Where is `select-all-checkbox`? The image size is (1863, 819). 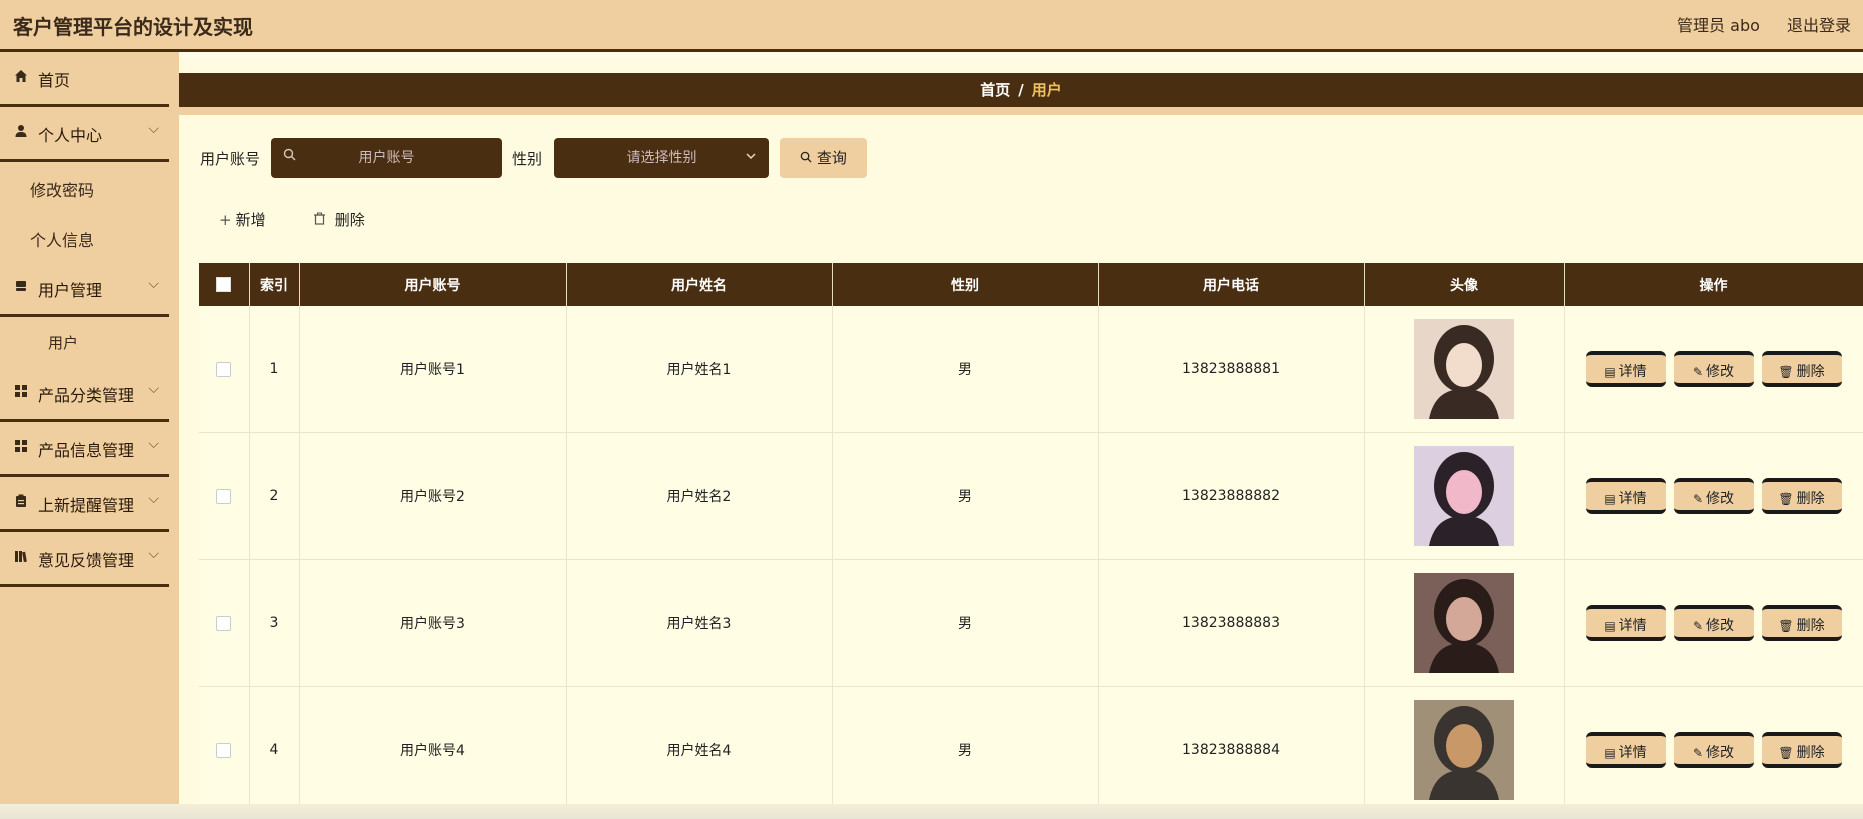 select-all-checkbox is located at coordinates (224, 284).